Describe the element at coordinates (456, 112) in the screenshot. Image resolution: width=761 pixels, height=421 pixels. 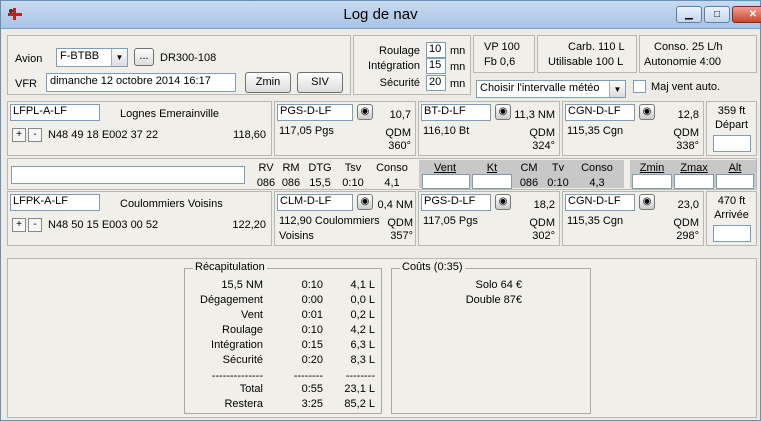
I see `navaid-code-input: BT-D-LF` at that location.